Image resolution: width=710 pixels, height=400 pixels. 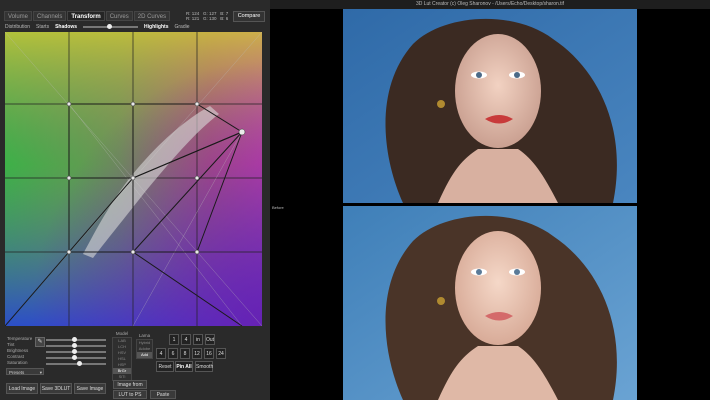 I want to click on contrast-knob, so click(x=74, y=357).